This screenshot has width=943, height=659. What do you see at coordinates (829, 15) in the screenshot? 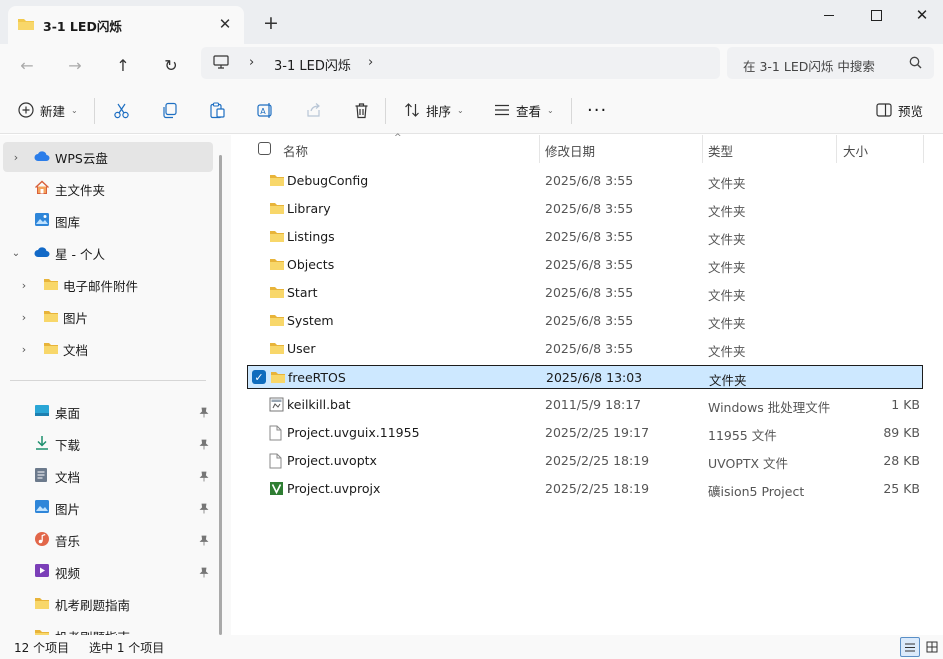
I see `minimize-button` at bounding box center [829, 15].